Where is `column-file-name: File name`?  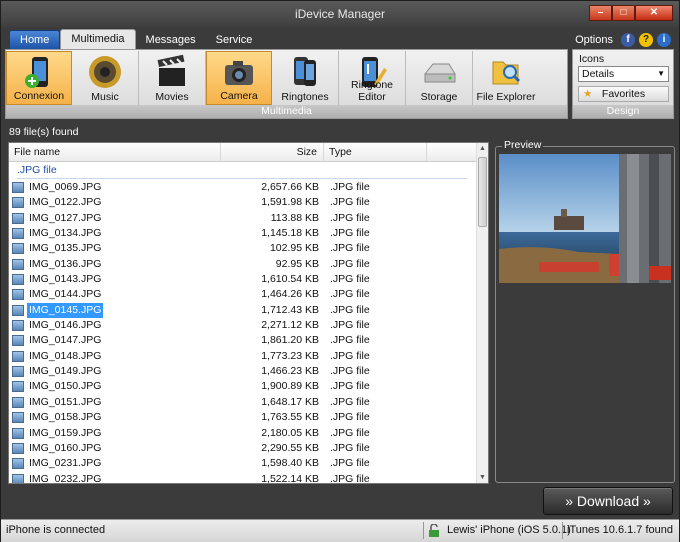
column-file-name: File name is located at coordinates (115, 152).